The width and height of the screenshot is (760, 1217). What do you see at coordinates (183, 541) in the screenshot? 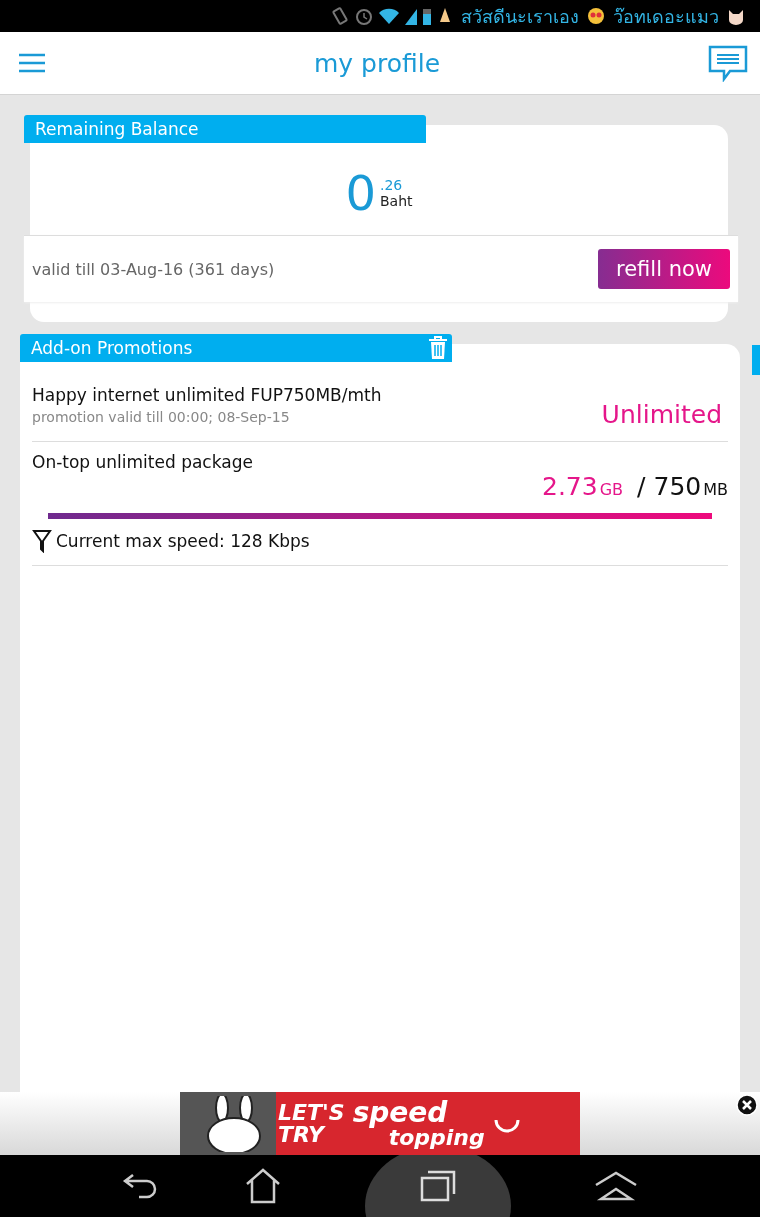
I see `speed-text: Current max speed: 128 Kbps` at bounding box center [183, 541].